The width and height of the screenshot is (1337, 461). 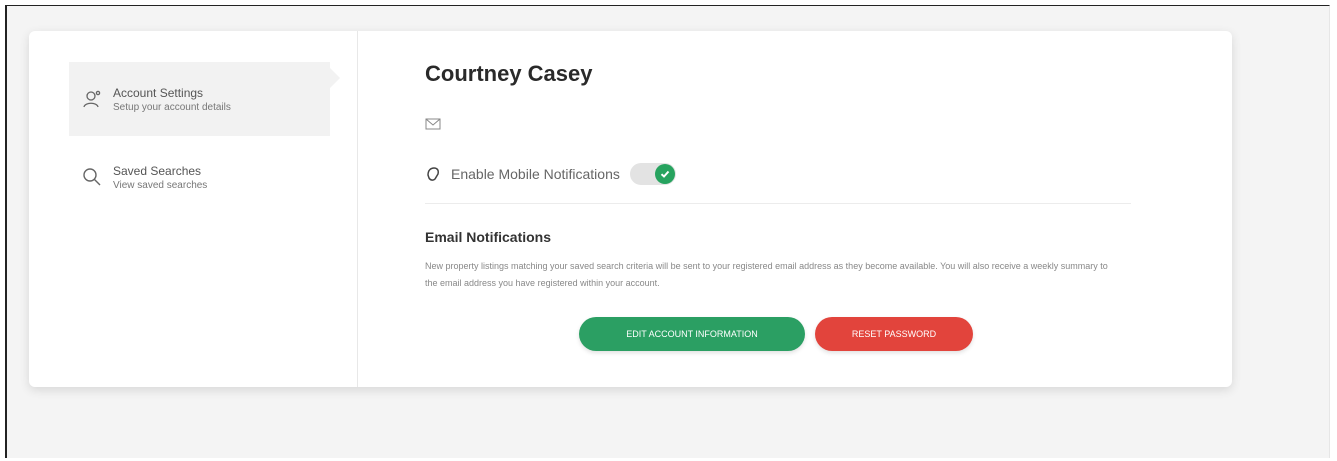 I want to click on sidebar-item-title: Saved Searches, so click(x=157, y=170).